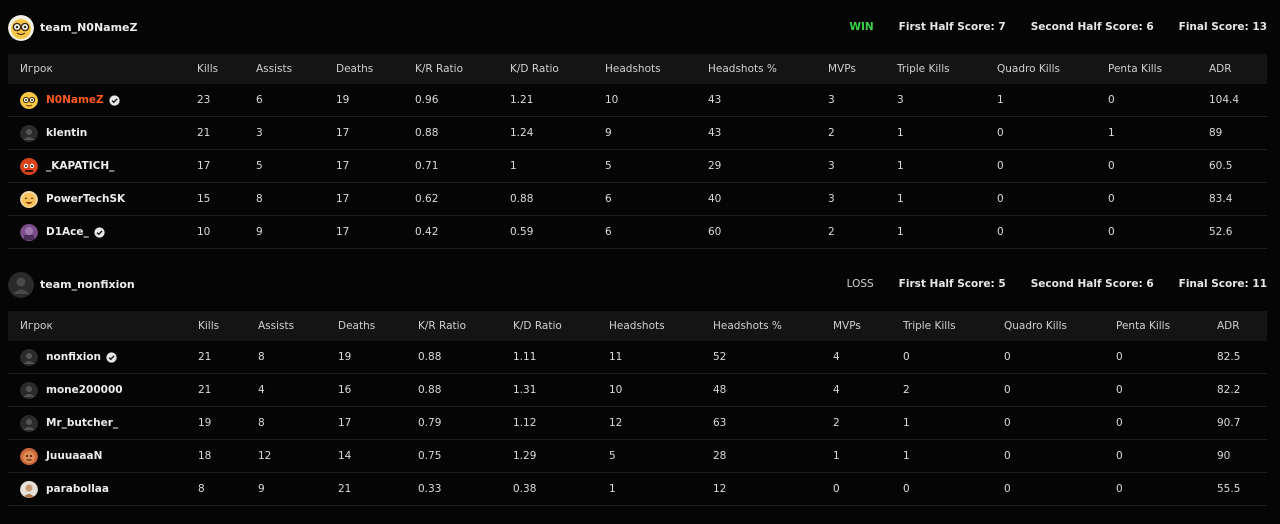  What do you see at coordinates (84, 390) in the screenshot?
I see `player-name: mone200000` at bounding box center [84, 390].